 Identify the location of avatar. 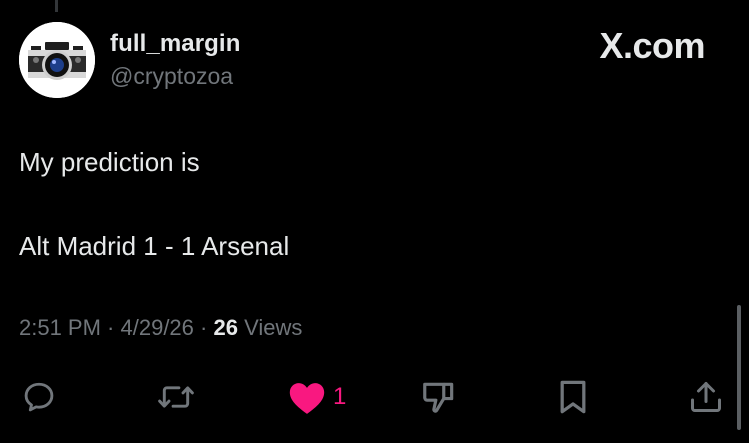
(57, 60).